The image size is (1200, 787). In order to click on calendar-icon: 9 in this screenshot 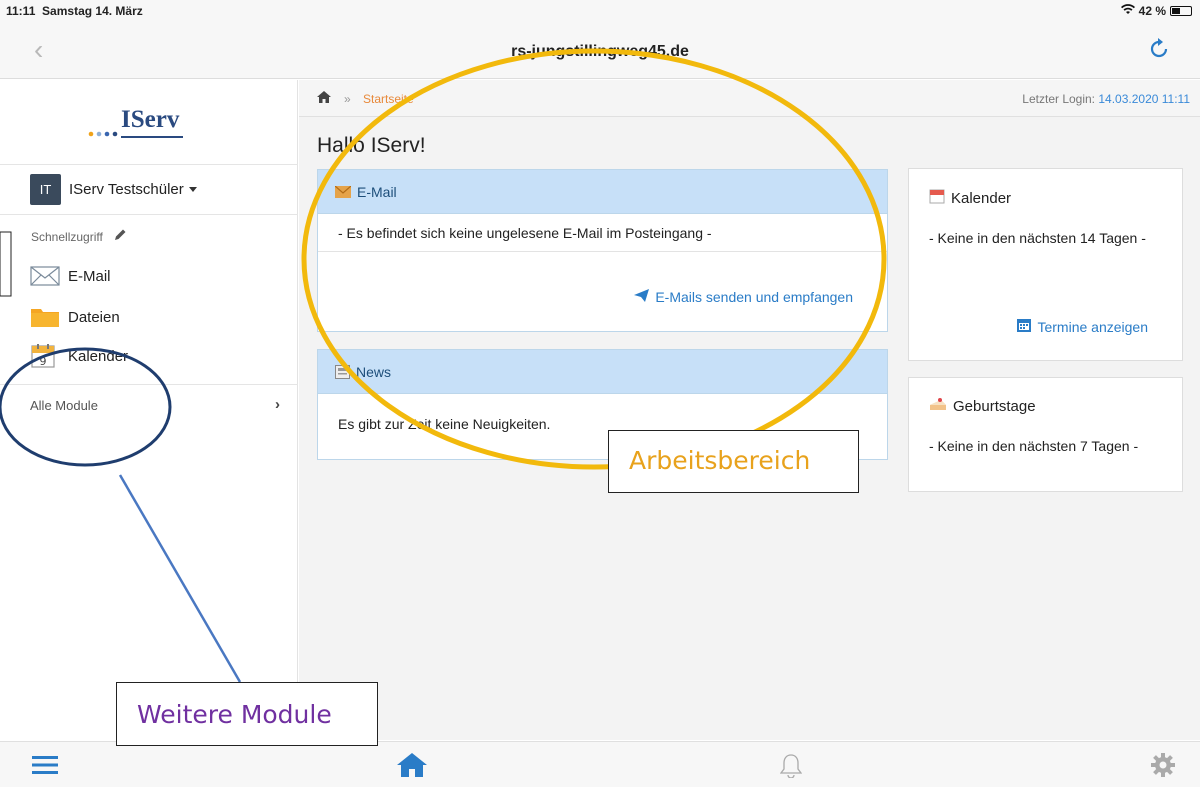, I will do `click(45, 356)`.